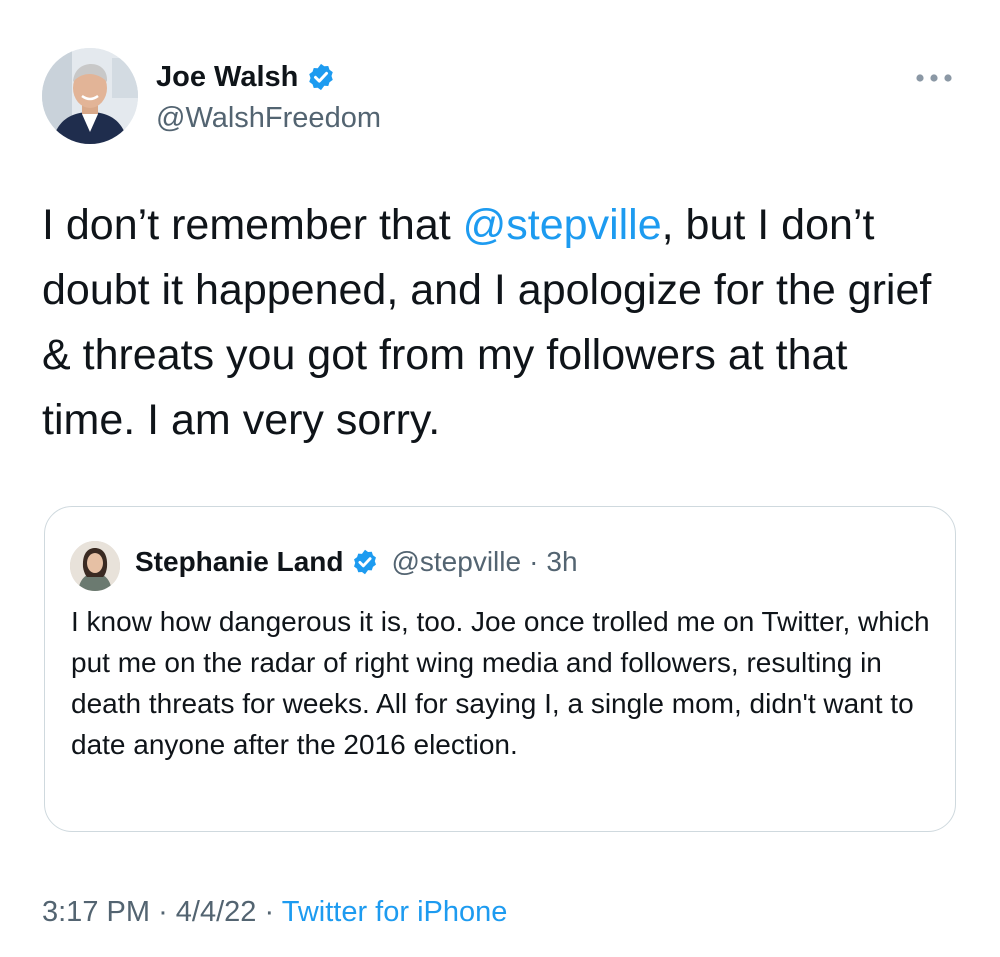 The width and height of the screenshot is (1000, 957). What do you see at coordinates (562, 225) in the screenshot?
I see `mention-link: @stepville` at bounding box center [562, 225].